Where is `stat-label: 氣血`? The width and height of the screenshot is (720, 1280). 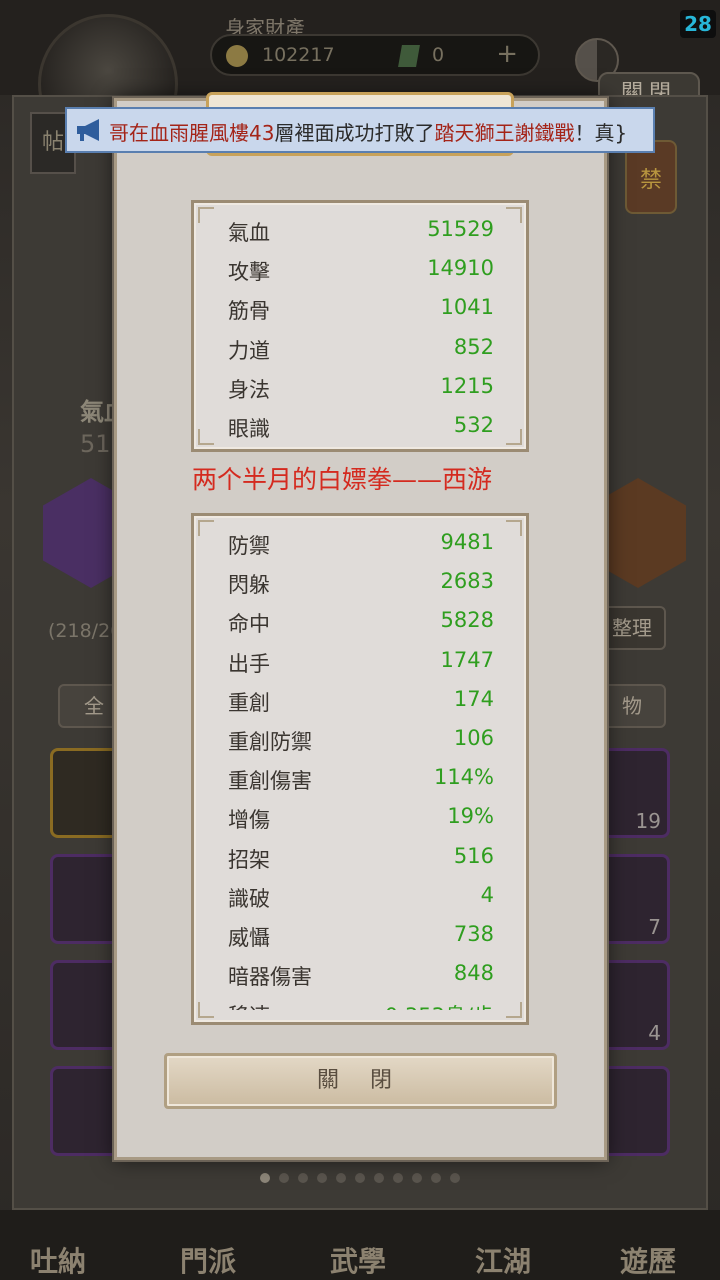 stat-label: 氣血 is located at coordinates (249, 233).